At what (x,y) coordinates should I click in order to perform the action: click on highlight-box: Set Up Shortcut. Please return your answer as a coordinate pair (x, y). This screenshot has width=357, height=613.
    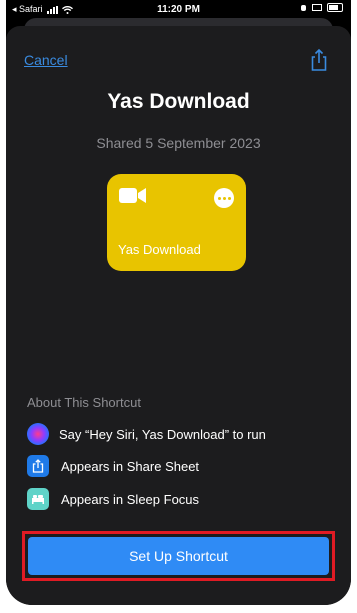
    Looking at the image, I should click on (178, 556).